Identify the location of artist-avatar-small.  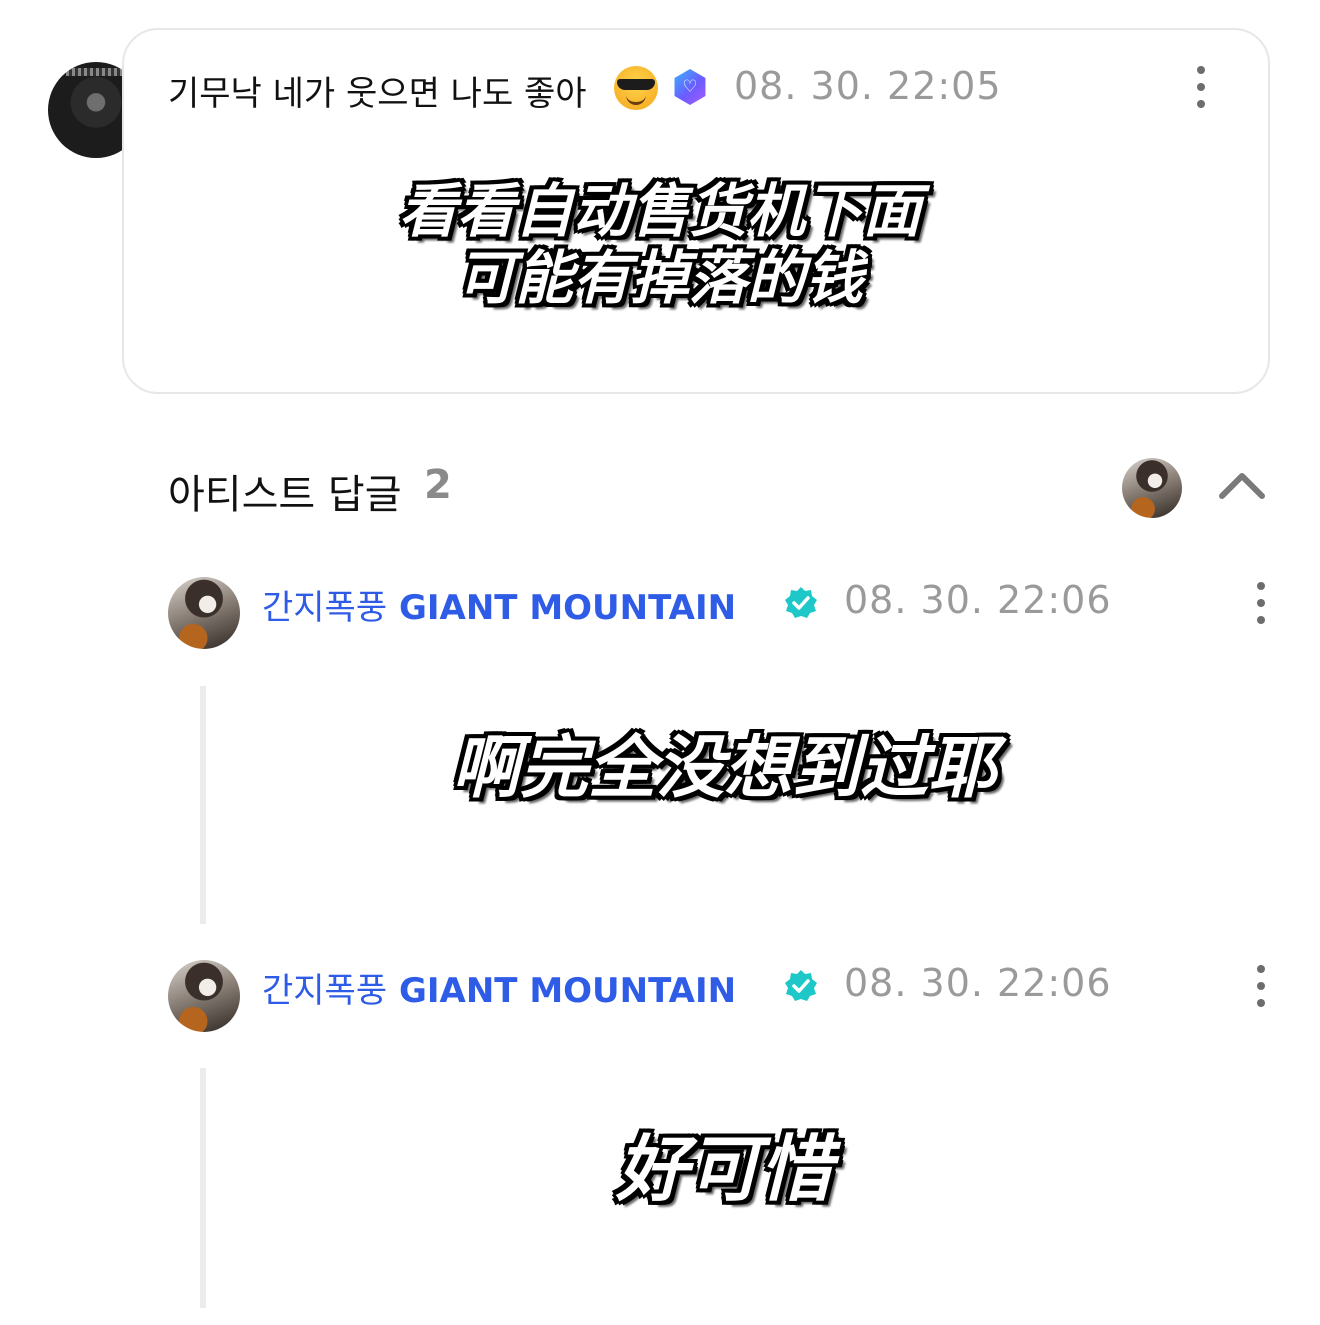
(1152, 488).